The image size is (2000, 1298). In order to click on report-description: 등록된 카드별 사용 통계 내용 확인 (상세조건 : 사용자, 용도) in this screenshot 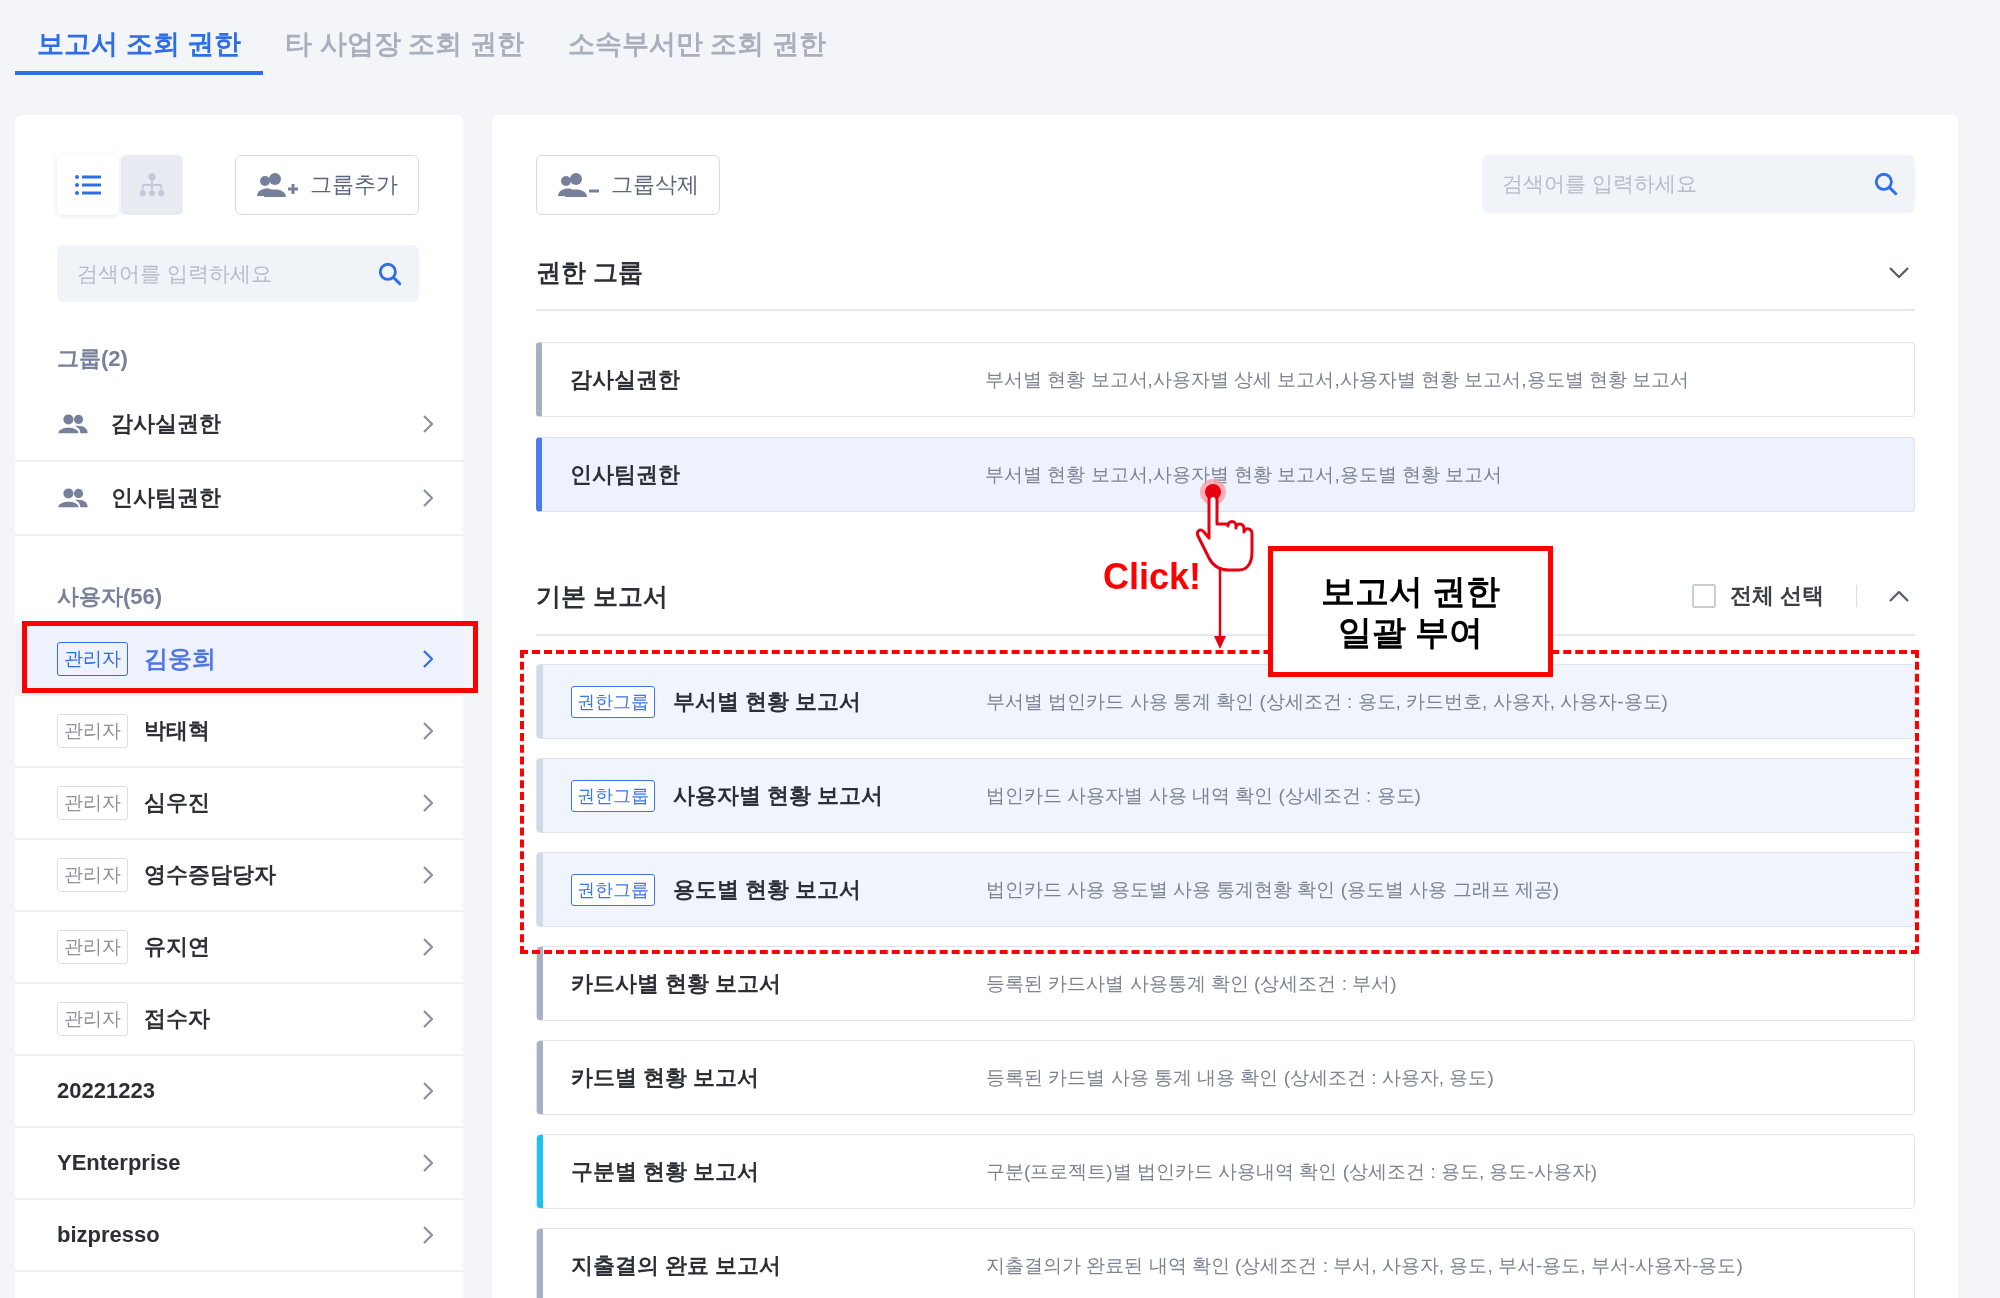, I will do `click(1240, 1077)`.